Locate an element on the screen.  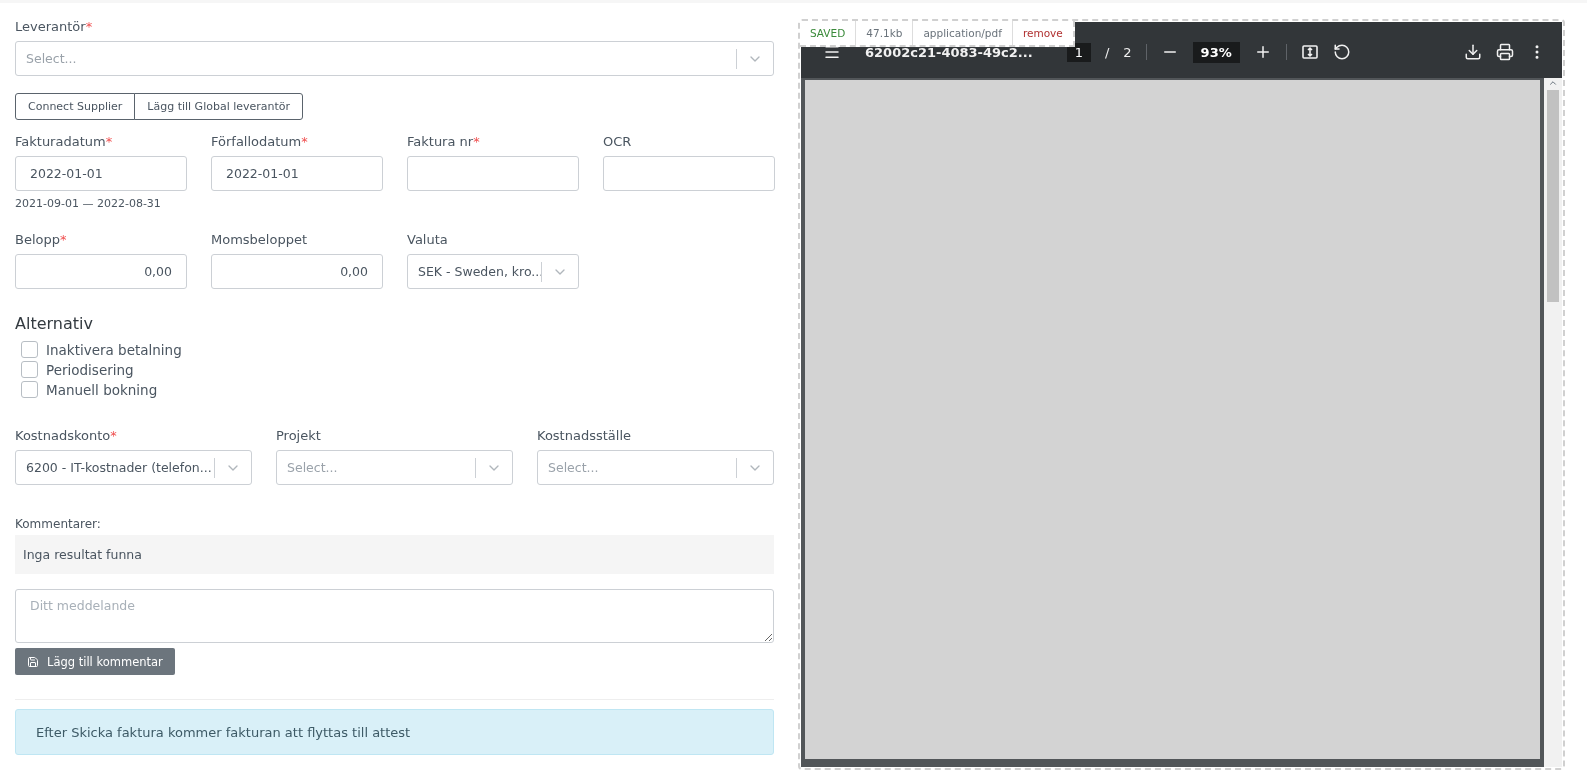
checkbox-label: Inaktivera betalning is located at coordinates (114, 349).